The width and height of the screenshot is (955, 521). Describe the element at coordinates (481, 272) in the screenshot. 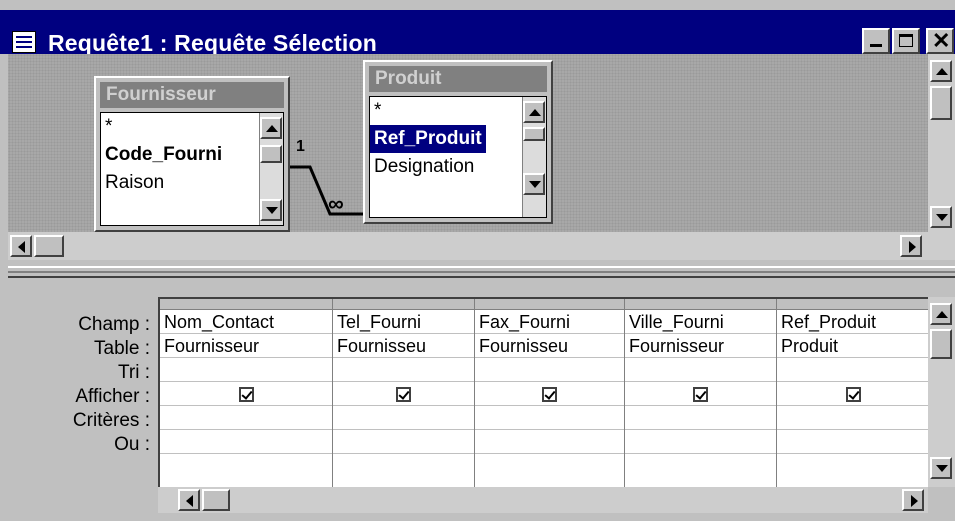

I see `pane-splitter` at that location.